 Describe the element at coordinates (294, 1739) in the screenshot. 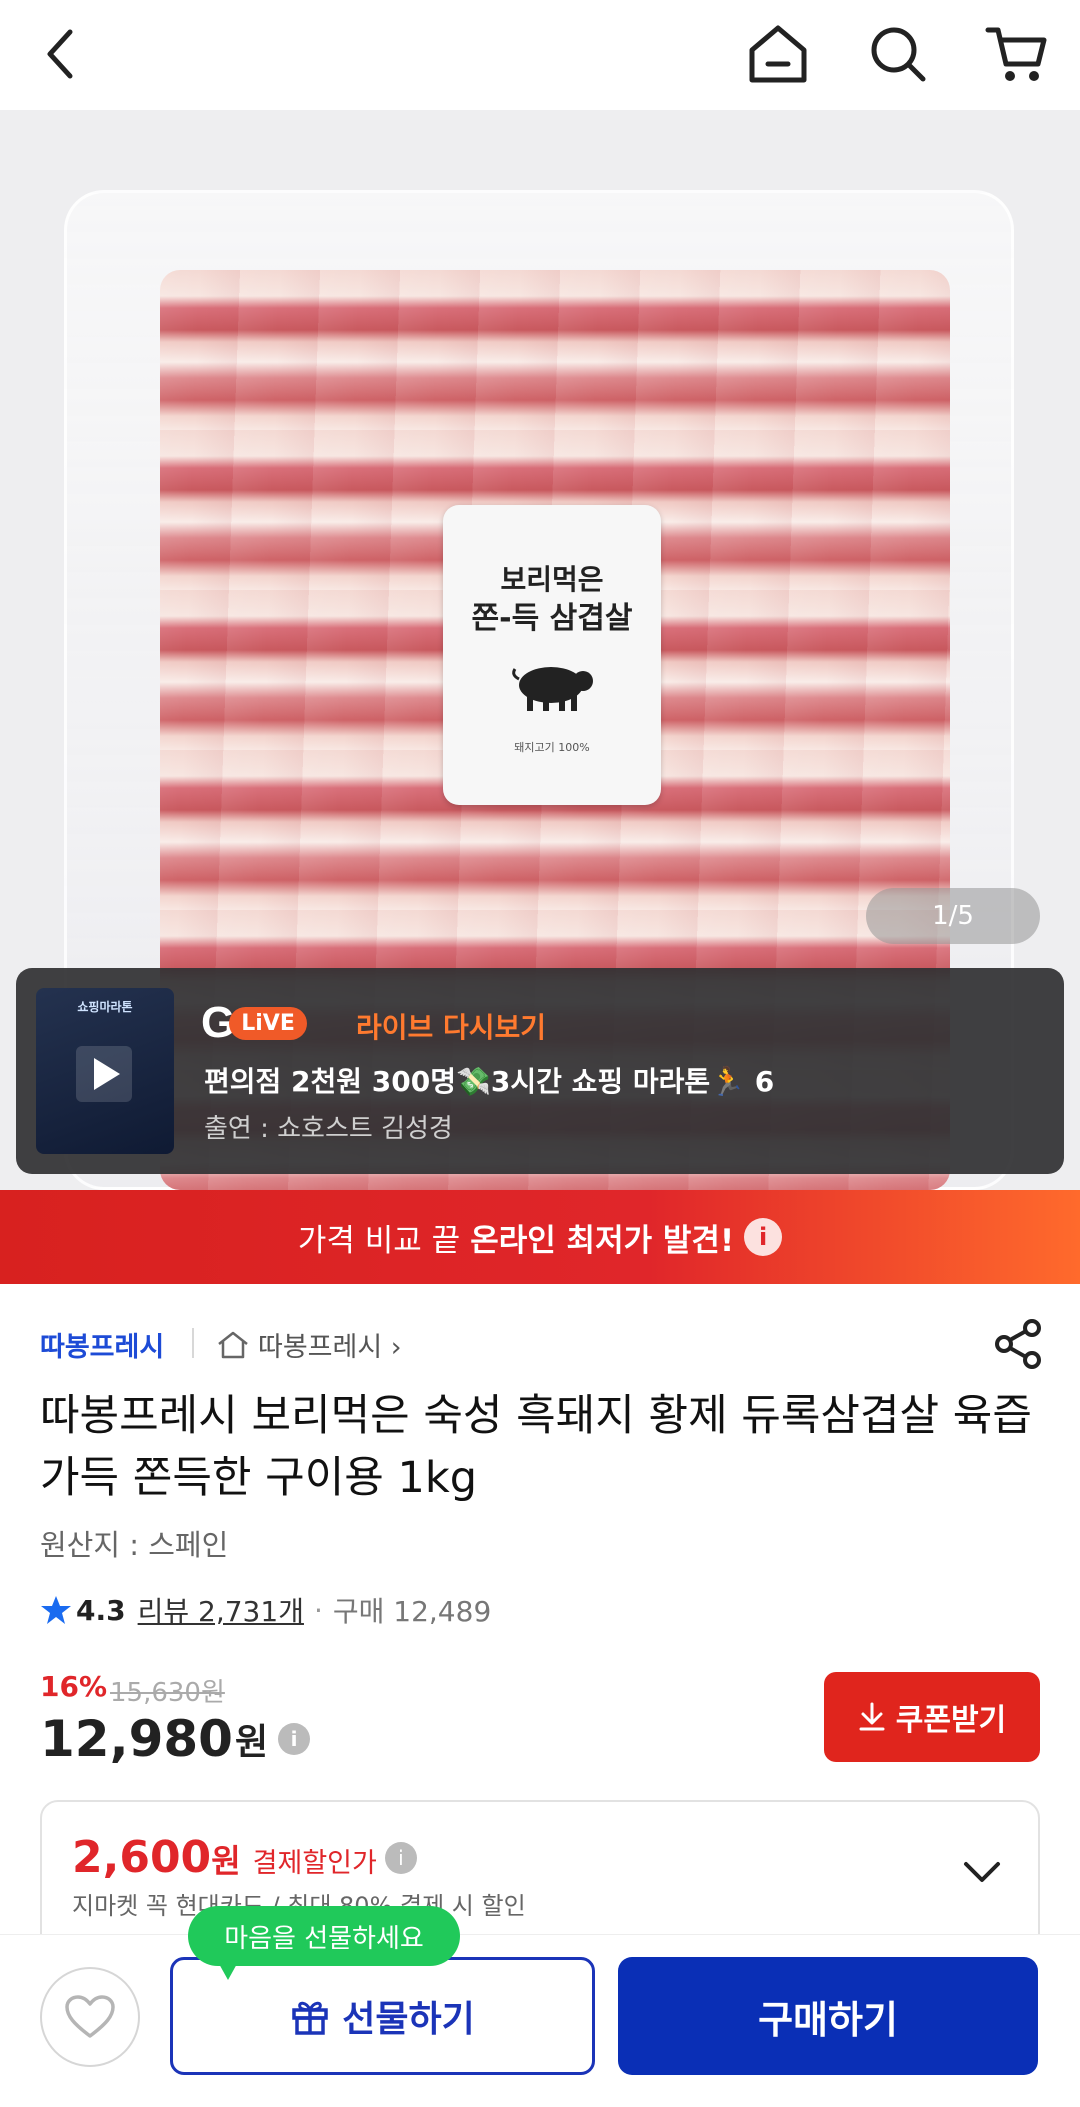

I see `price-info-icon: i` at that location.